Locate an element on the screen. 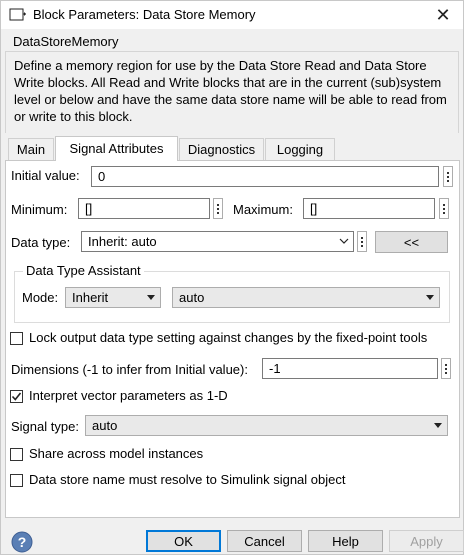  apply-button: Apply is located at coordinates (426, 541).